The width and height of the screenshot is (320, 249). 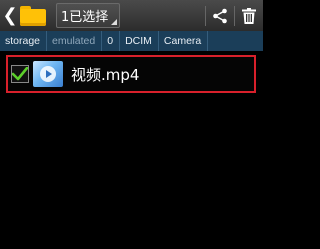 I want to click on selection-count-label: 1已选择, so click(x=85, y=17).